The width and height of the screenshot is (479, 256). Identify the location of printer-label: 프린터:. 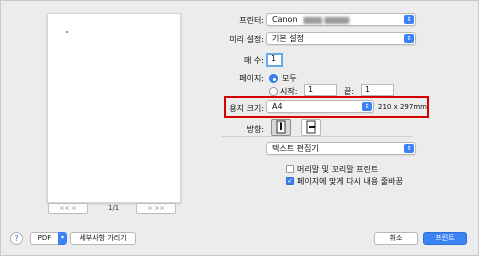
(251, 20).